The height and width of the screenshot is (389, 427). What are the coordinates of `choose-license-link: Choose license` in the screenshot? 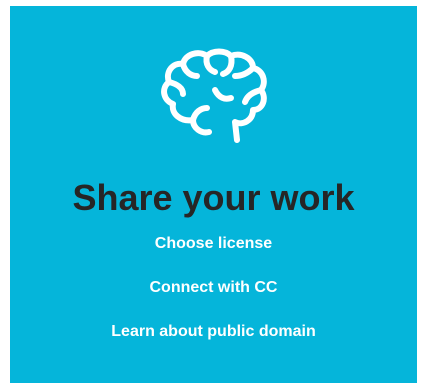 It's located at (213, 244).